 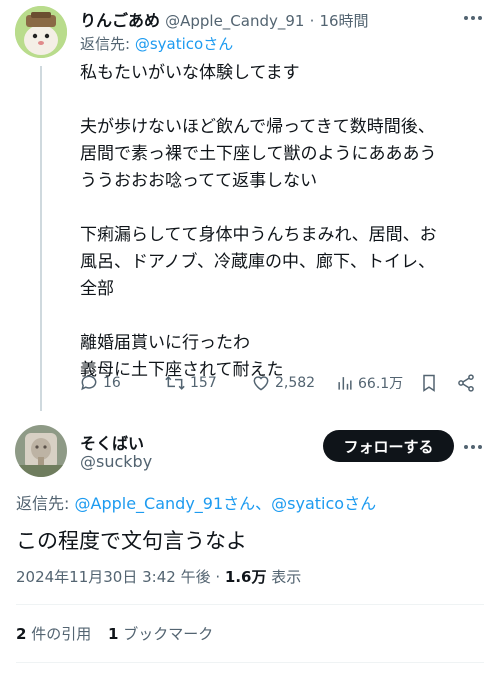 I want to click on reply-to-line: 返信先: @Apple_Candy_91さん、@syaticoさん, so click(x=196, y=502).